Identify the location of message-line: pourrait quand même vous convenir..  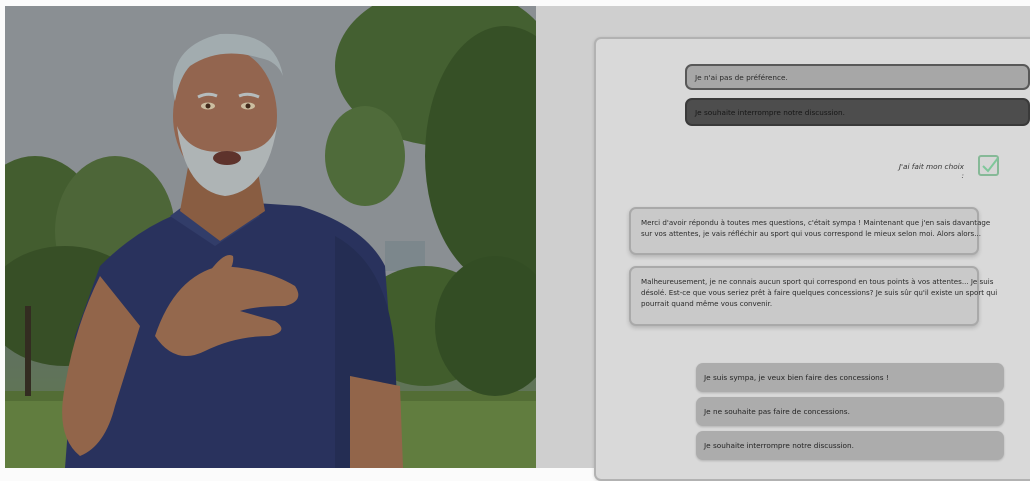
(707, 303).